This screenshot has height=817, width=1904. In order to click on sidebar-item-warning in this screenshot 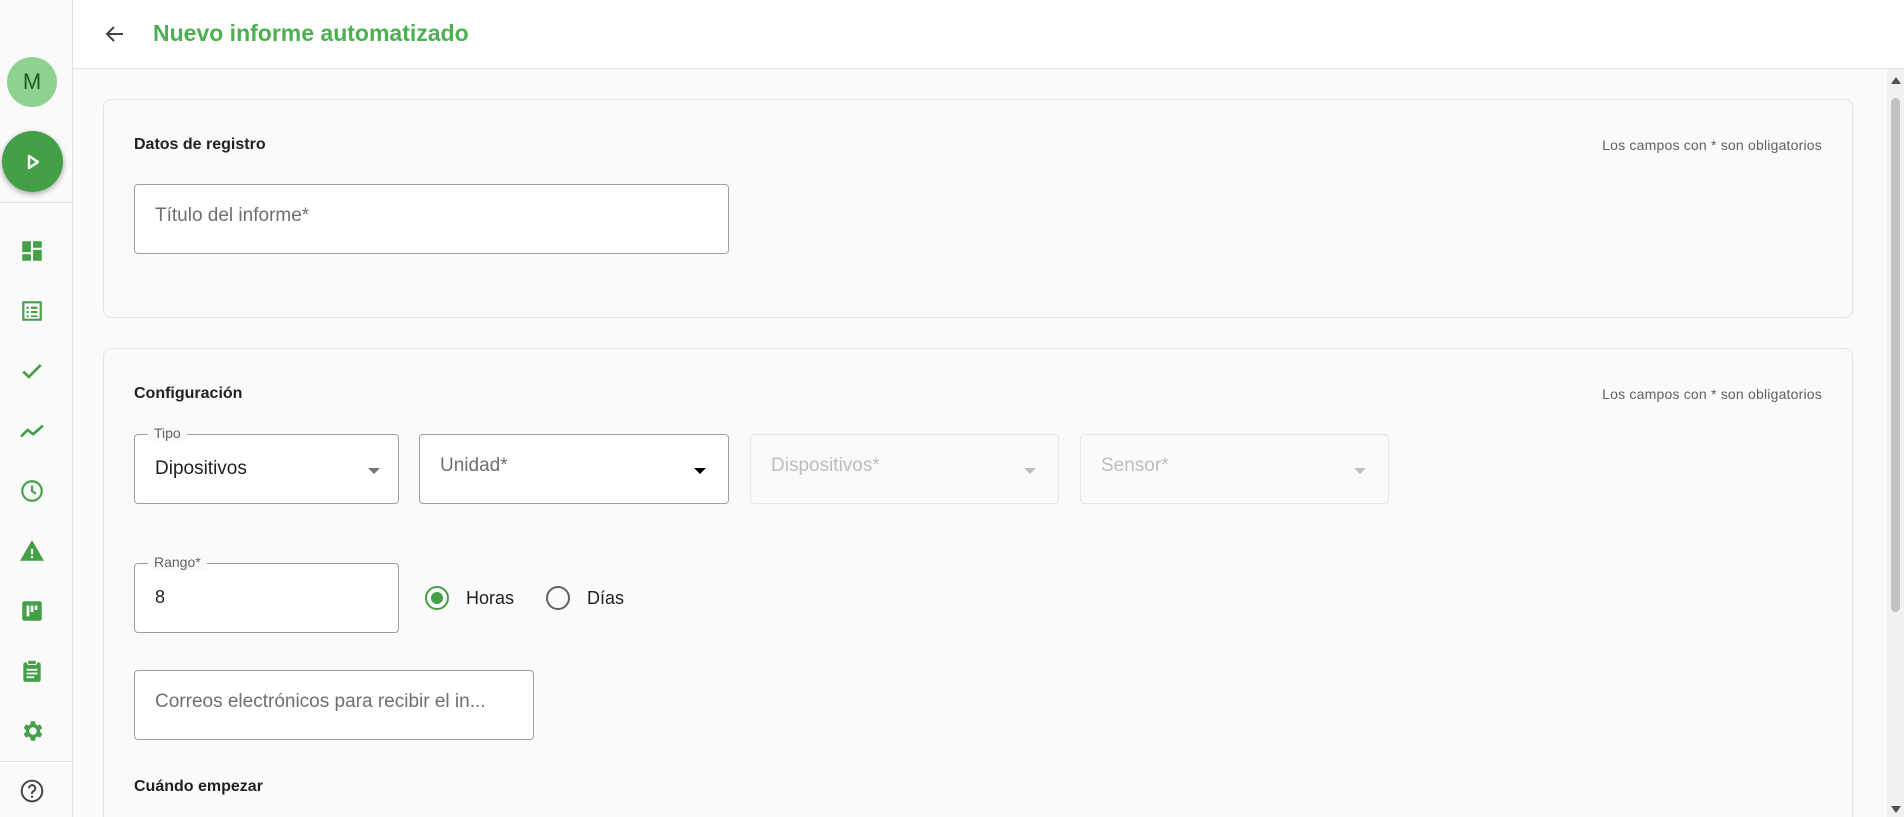, I will do `click(32, 551)`.